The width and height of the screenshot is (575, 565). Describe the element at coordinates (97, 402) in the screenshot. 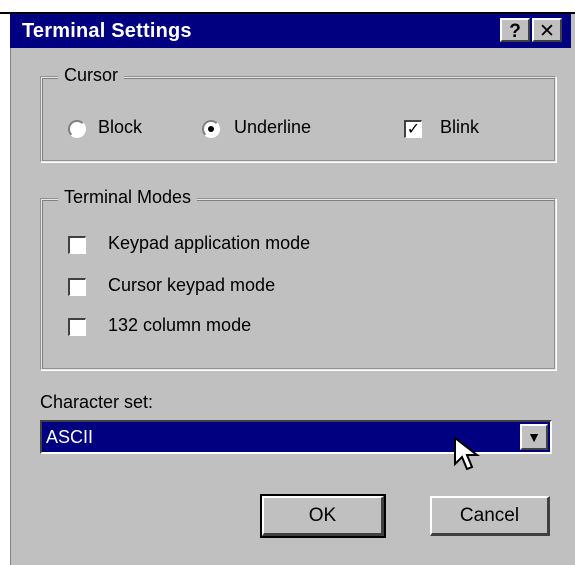

I see `character-set-label: Character set:` at that location.